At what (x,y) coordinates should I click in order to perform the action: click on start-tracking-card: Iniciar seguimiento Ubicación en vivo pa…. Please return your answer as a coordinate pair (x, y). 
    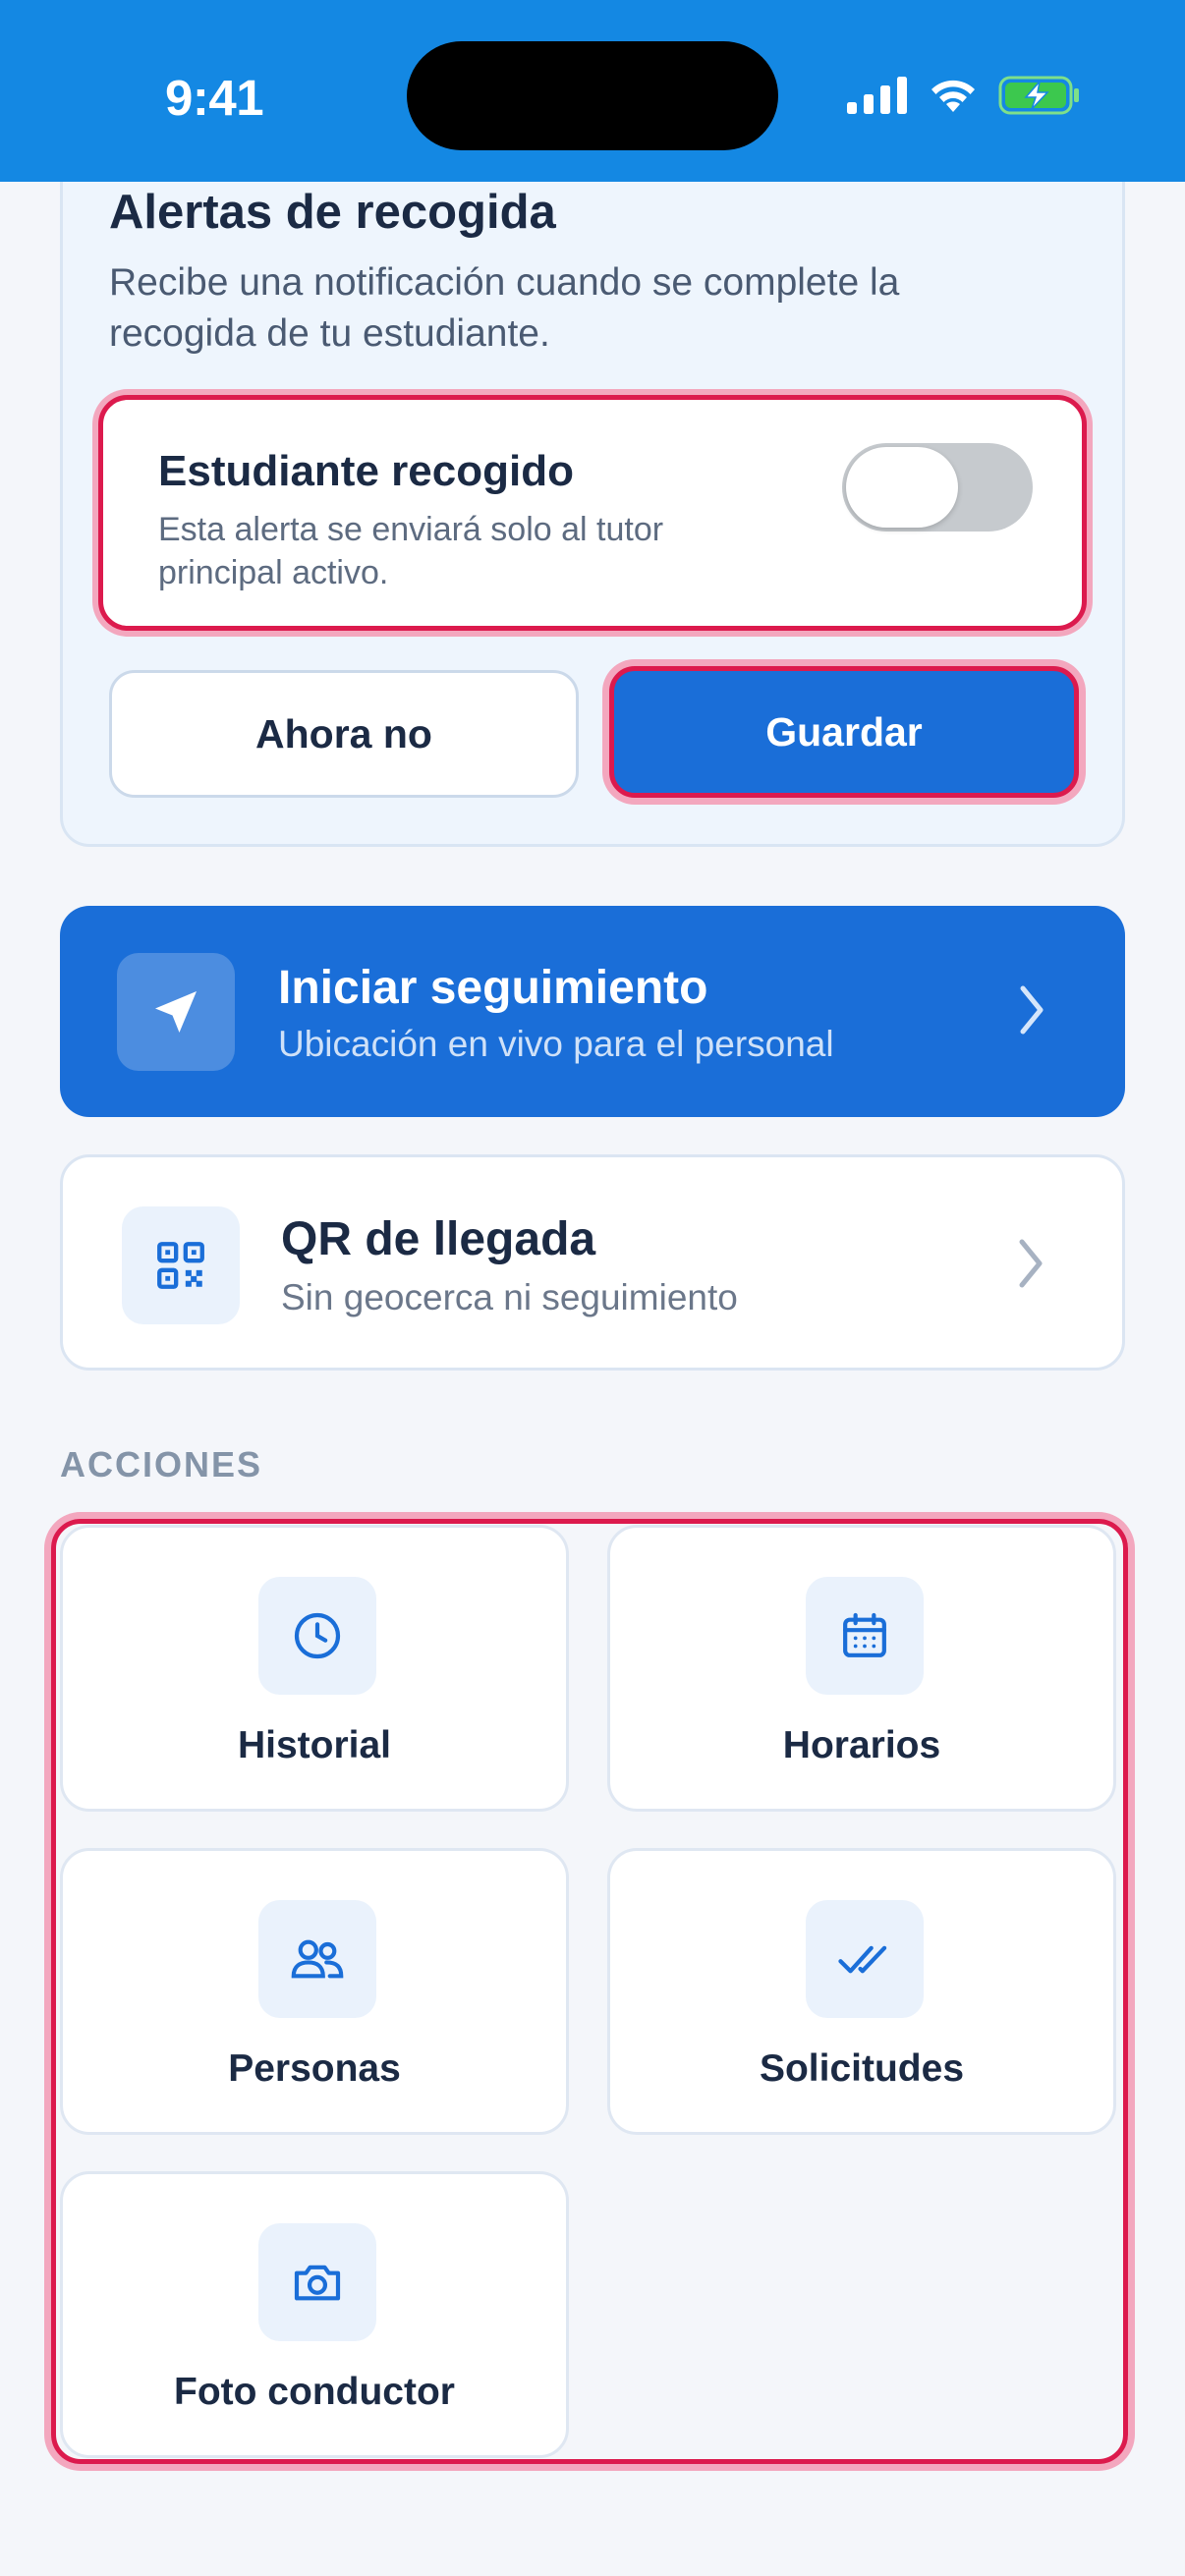
    Looking at the image, I should click on (592, 1011).